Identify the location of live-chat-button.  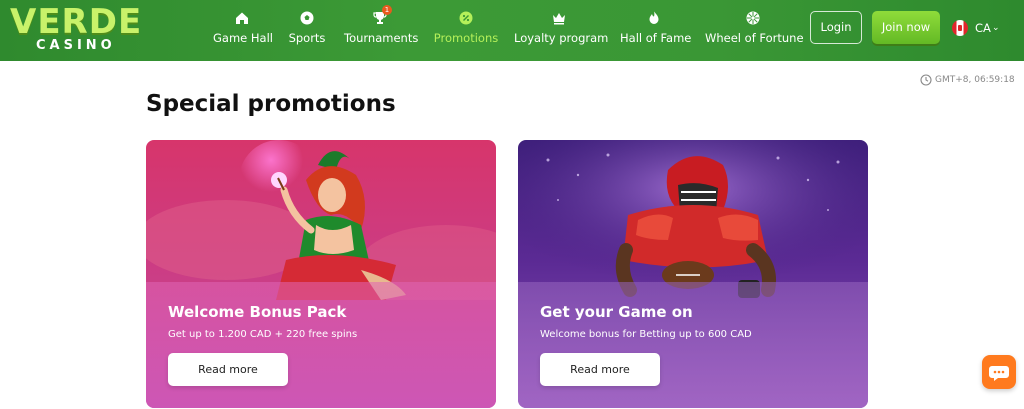
(999, 372).